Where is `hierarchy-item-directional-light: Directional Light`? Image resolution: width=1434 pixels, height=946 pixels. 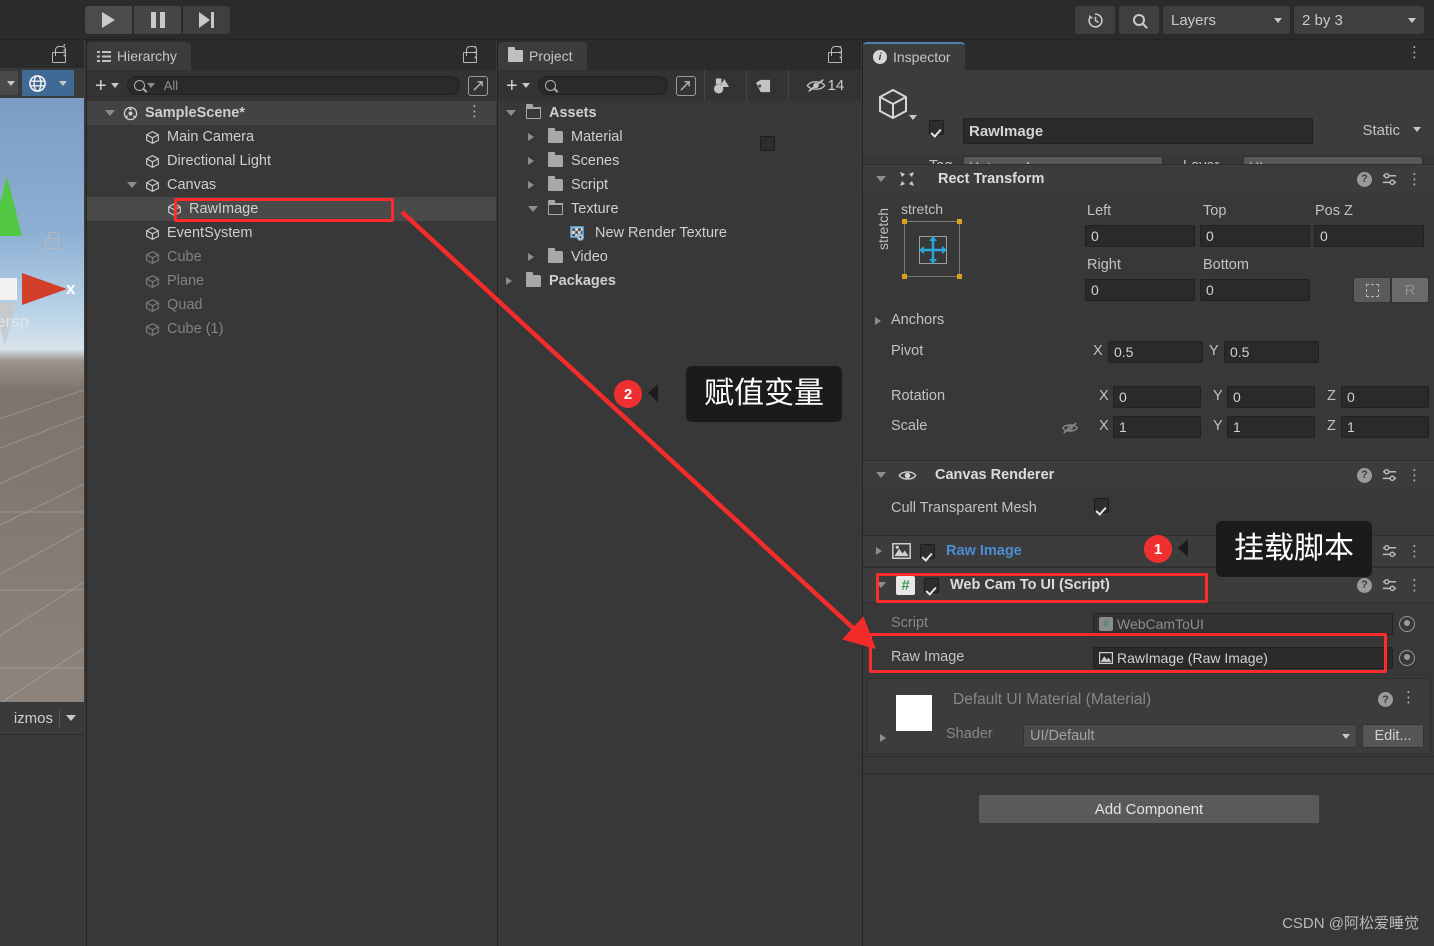 hierarchy-item-directional-light: Directional Light is located at coordinates (291, 161).